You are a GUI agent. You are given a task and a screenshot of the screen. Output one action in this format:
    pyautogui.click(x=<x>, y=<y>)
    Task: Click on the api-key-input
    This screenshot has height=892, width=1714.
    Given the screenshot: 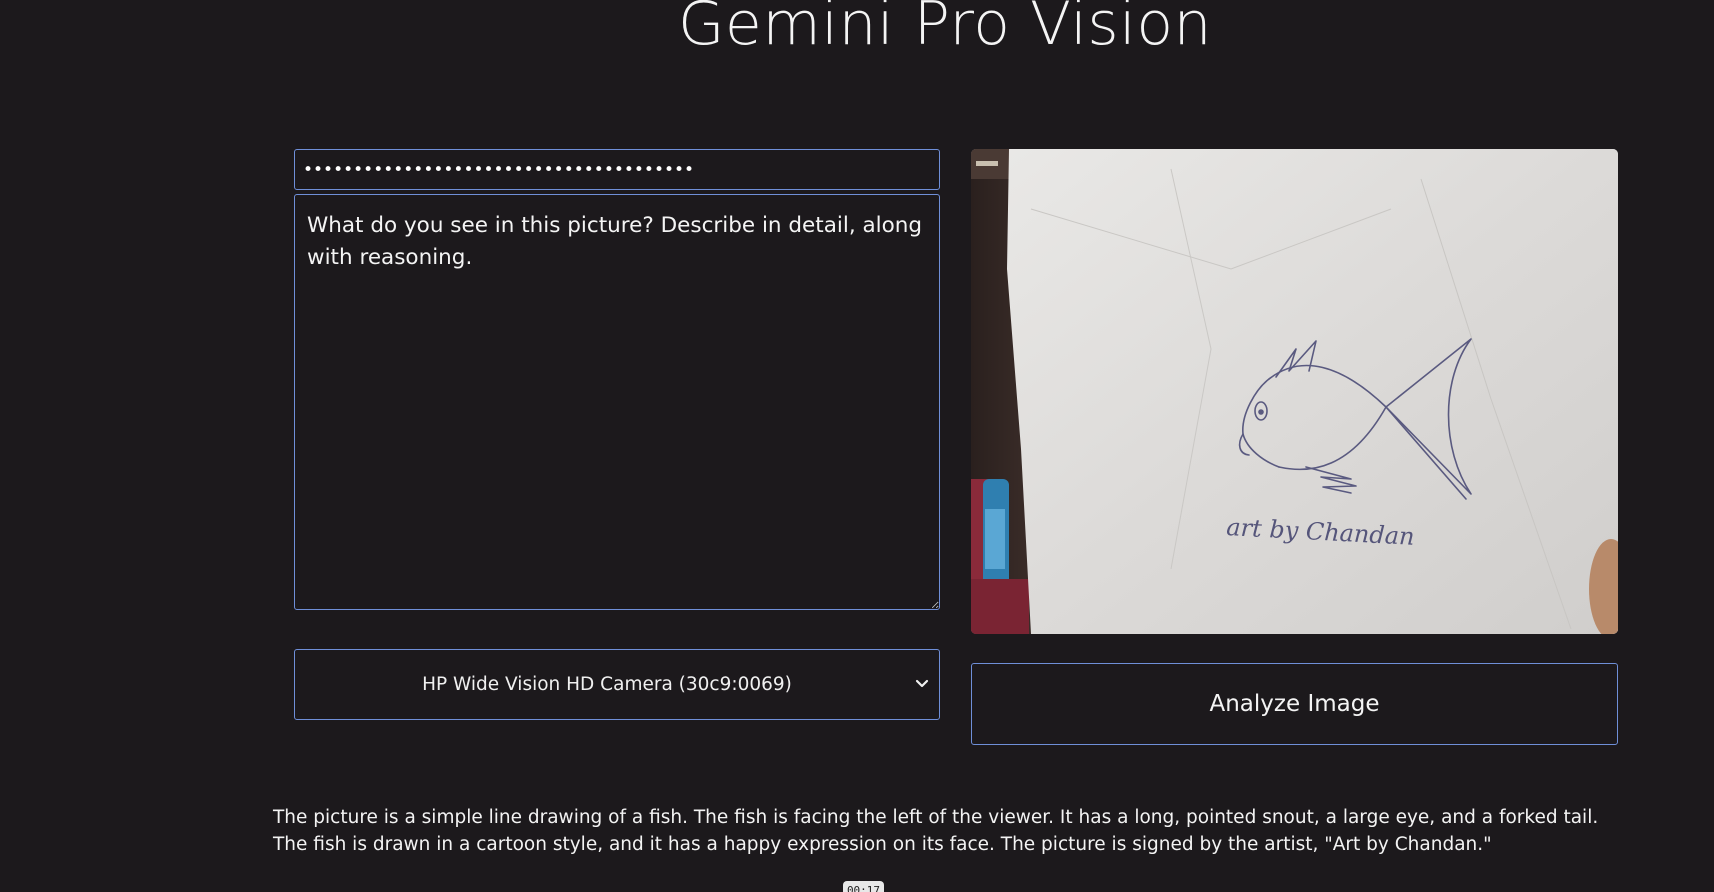 What is the action you would take?
    pyautogui.click(x=617, y=169)
    